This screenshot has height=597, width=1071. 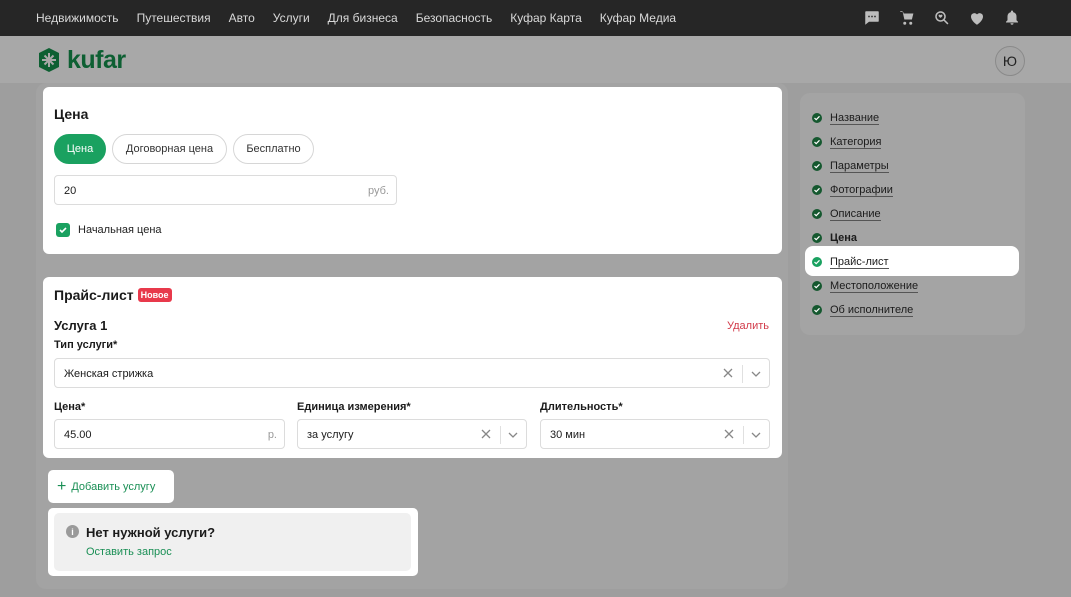 What do you see at coordinates (72, 531) in the screenshot?
I see `info-icon: i` at bounding box center [72, 531].